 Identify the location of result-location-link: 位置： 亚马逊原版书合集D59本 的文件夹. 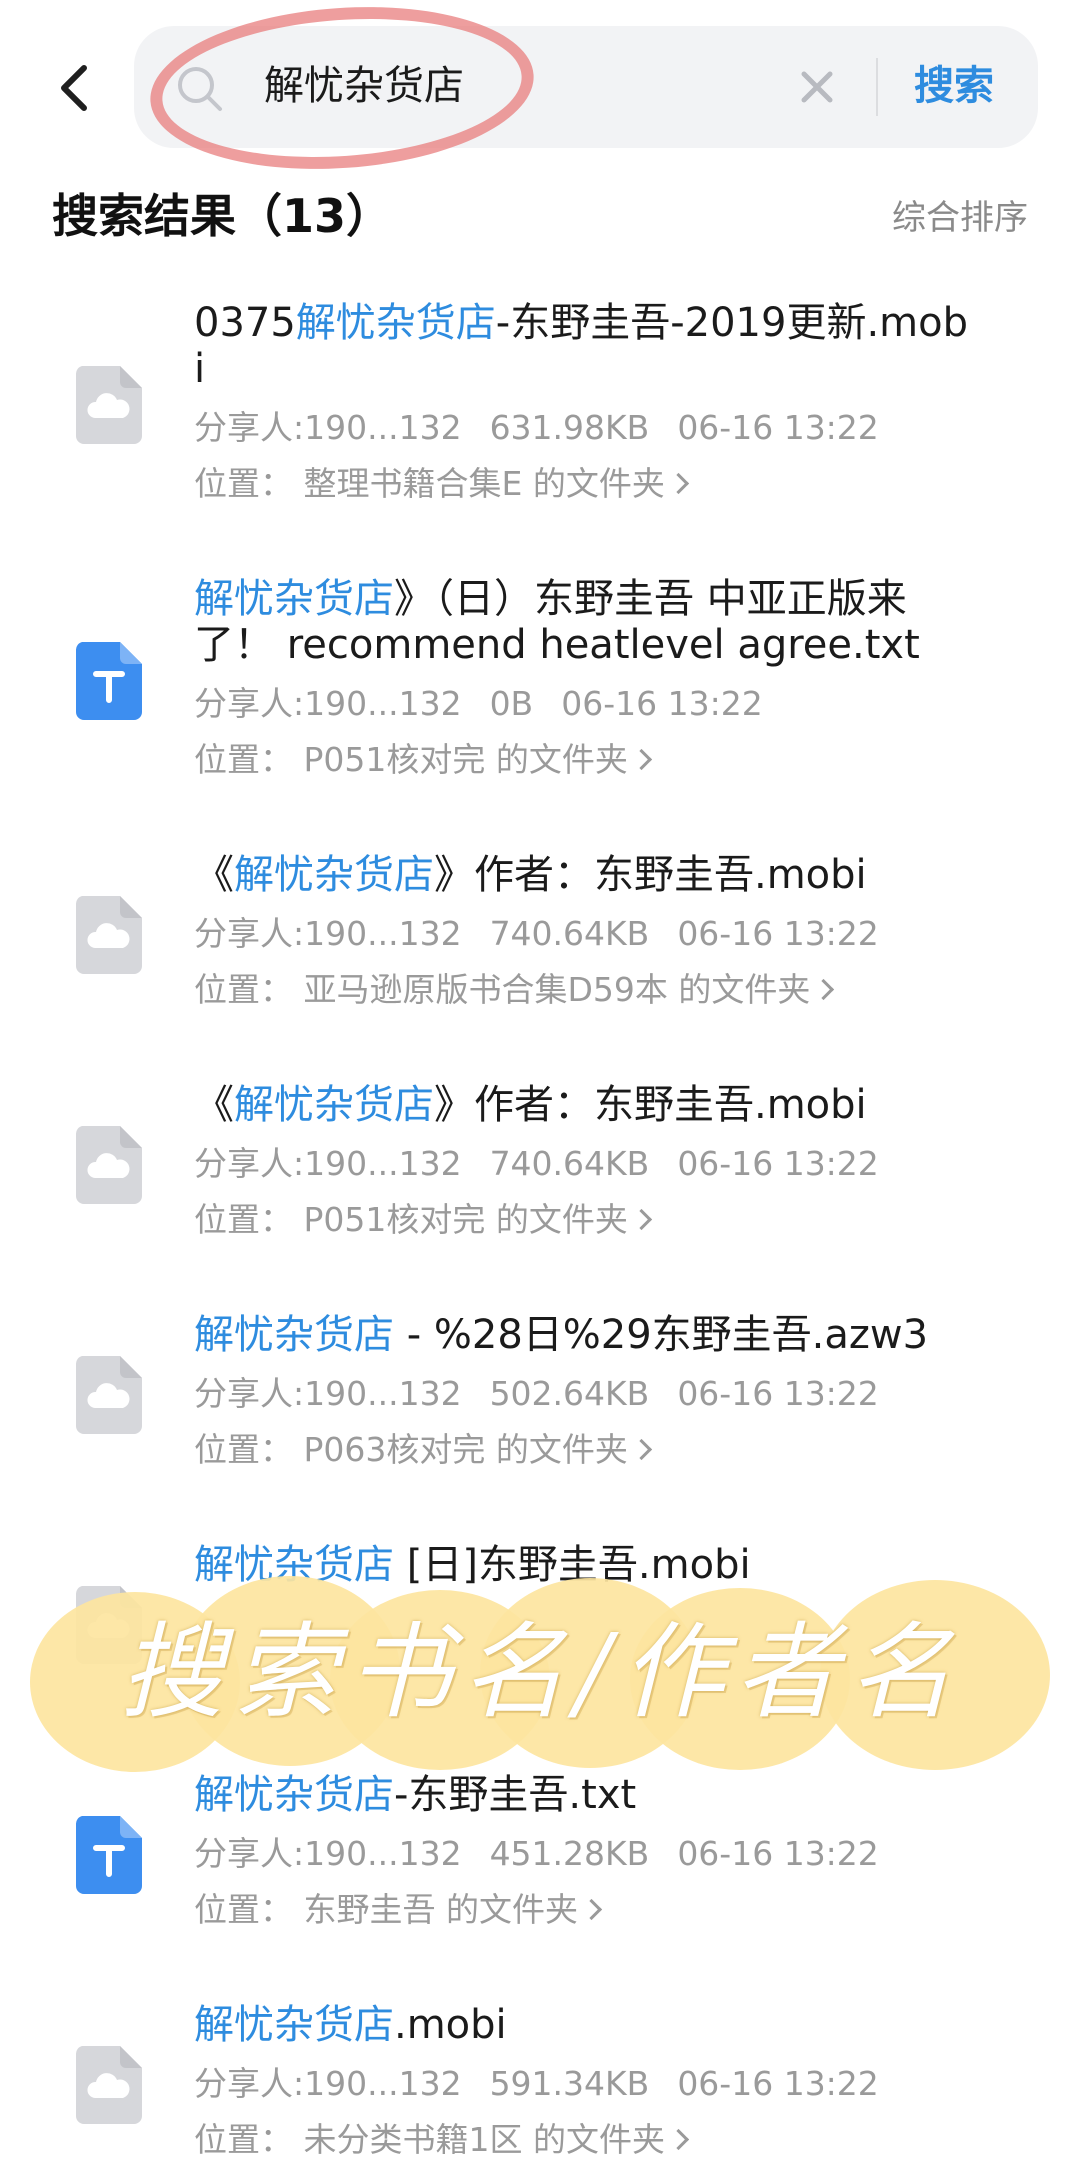
(584, 990).